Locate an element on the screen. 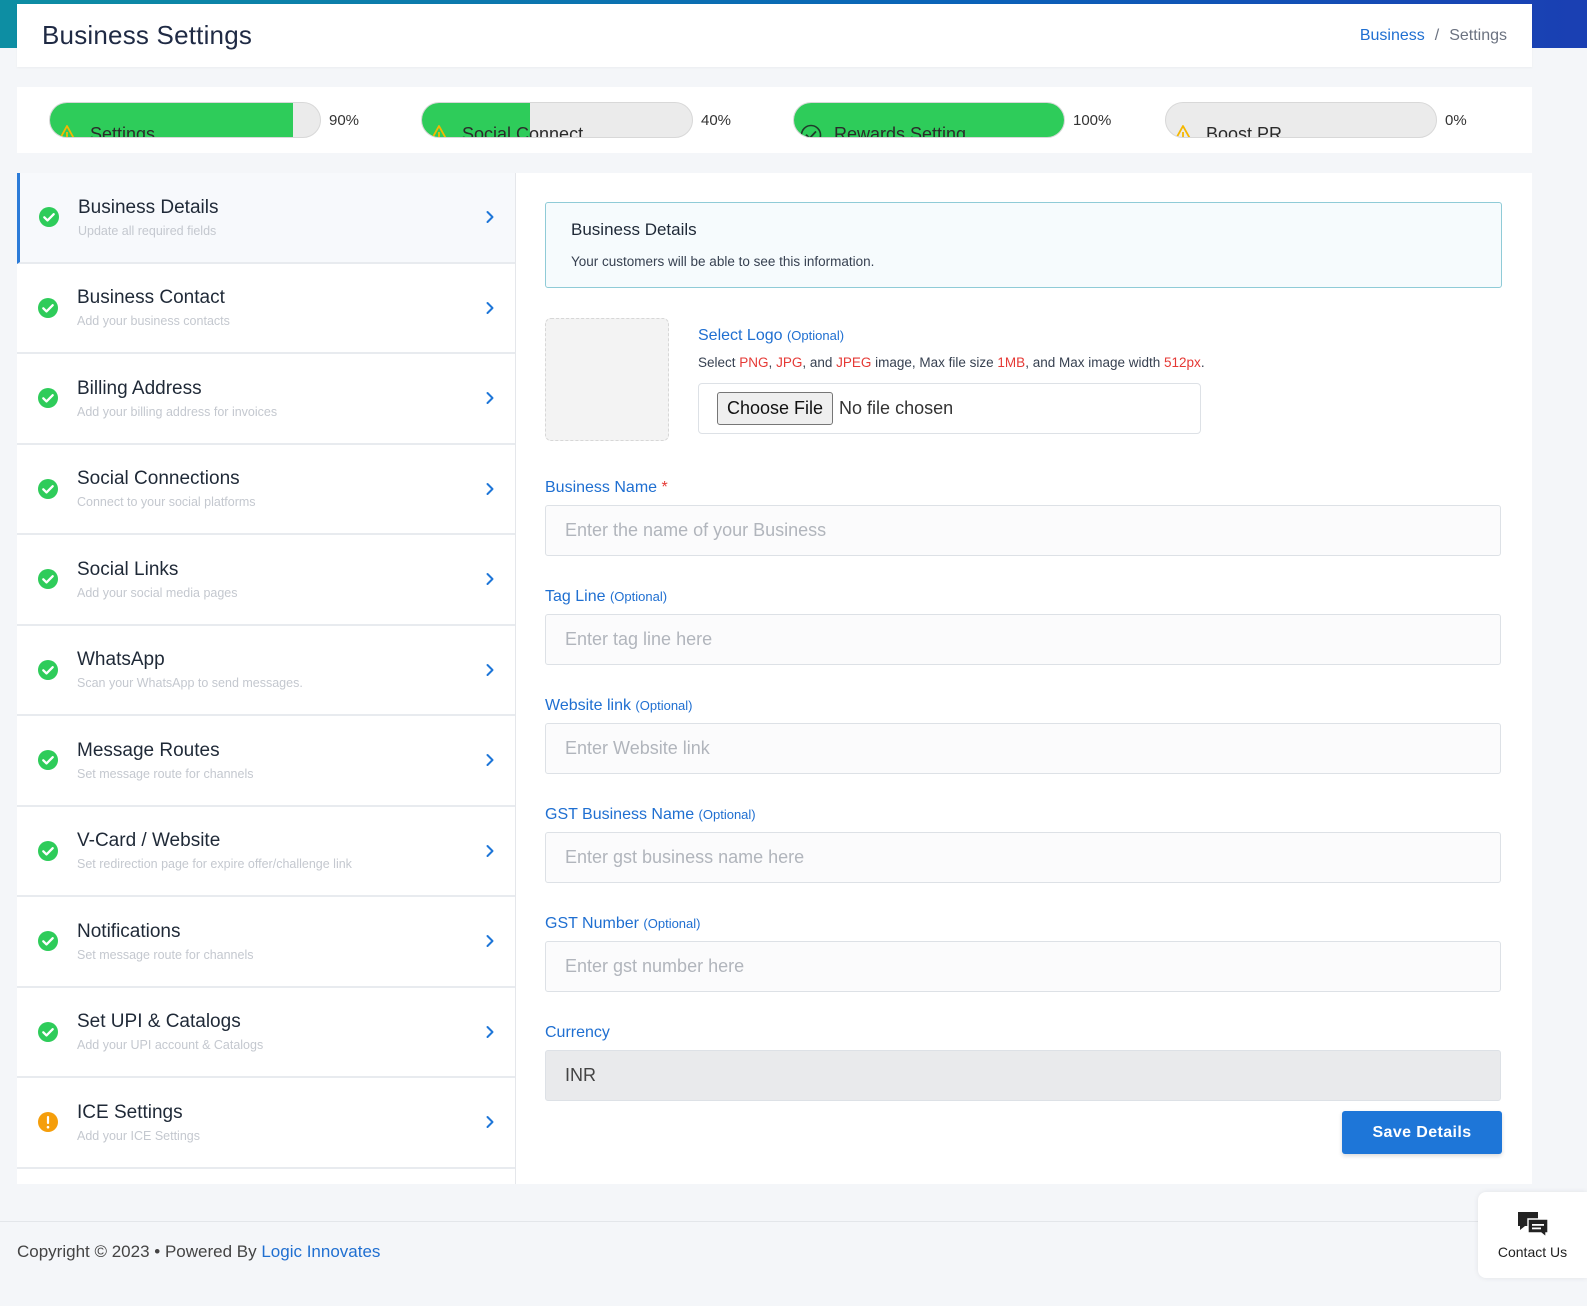 The width and height of the screenshot is (1587, 1306). no-file-text: No file chosen is located at coordinates (896, 408).